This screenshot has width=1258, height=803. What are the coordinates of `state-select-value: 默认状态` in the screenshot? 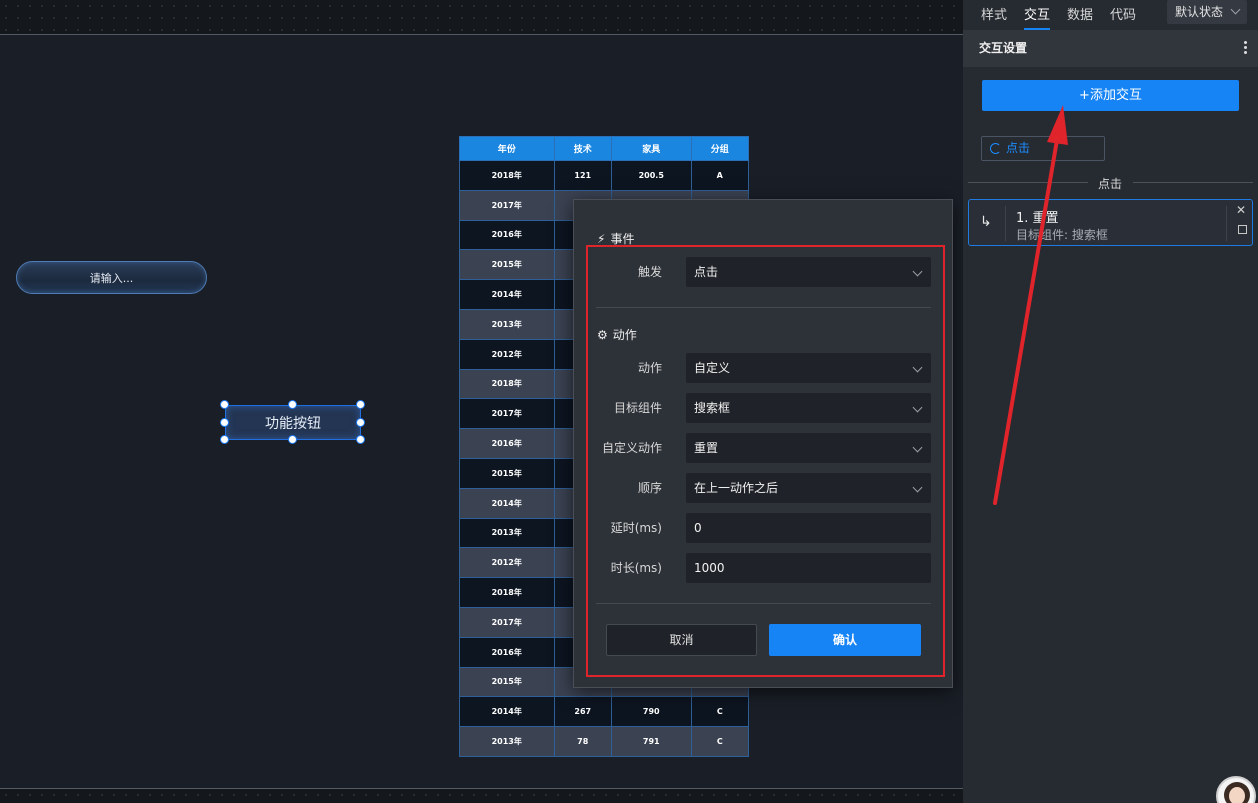 It's located at (1199, 12).